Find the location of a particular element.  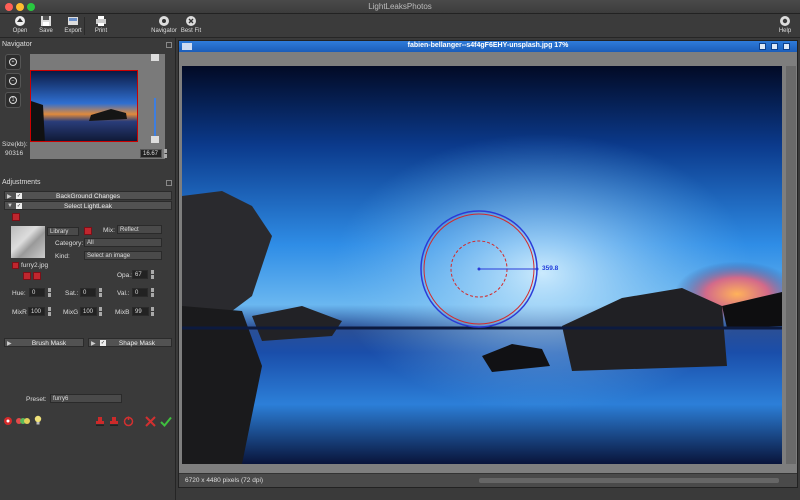

open-button: Open is located at coordinates (20, 26).